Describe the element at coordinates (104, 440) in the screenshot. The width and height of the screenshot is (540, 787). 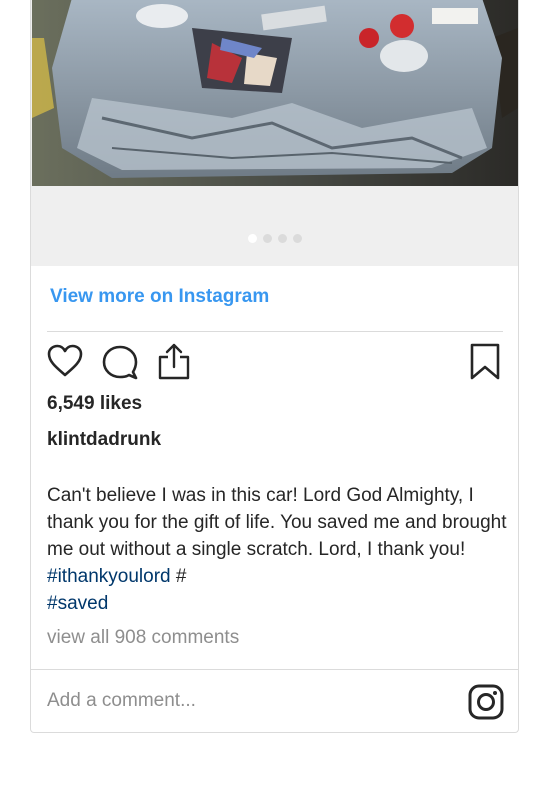
I see `post-username: klintdadrunk` at that location.